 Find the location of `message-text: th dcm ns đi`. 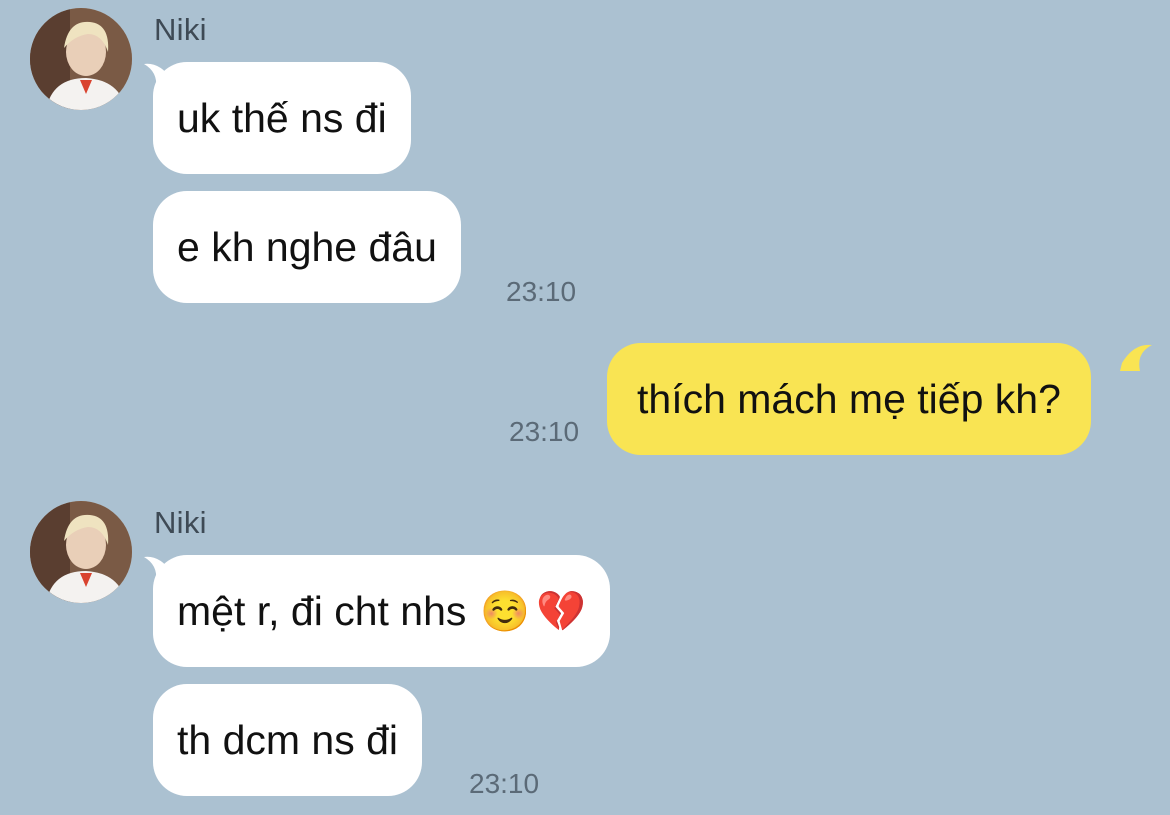

message-text: th dcm ns đi is located at coordinates (288, 739).